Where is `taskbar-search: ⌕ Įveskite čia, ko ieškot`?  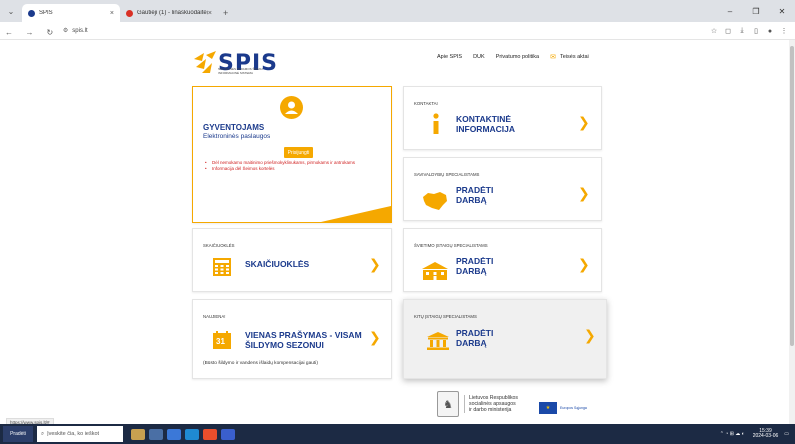 taskbar-search: ⌕ Įveskite čia, ko ieškot is located at coordinates (80, 434).